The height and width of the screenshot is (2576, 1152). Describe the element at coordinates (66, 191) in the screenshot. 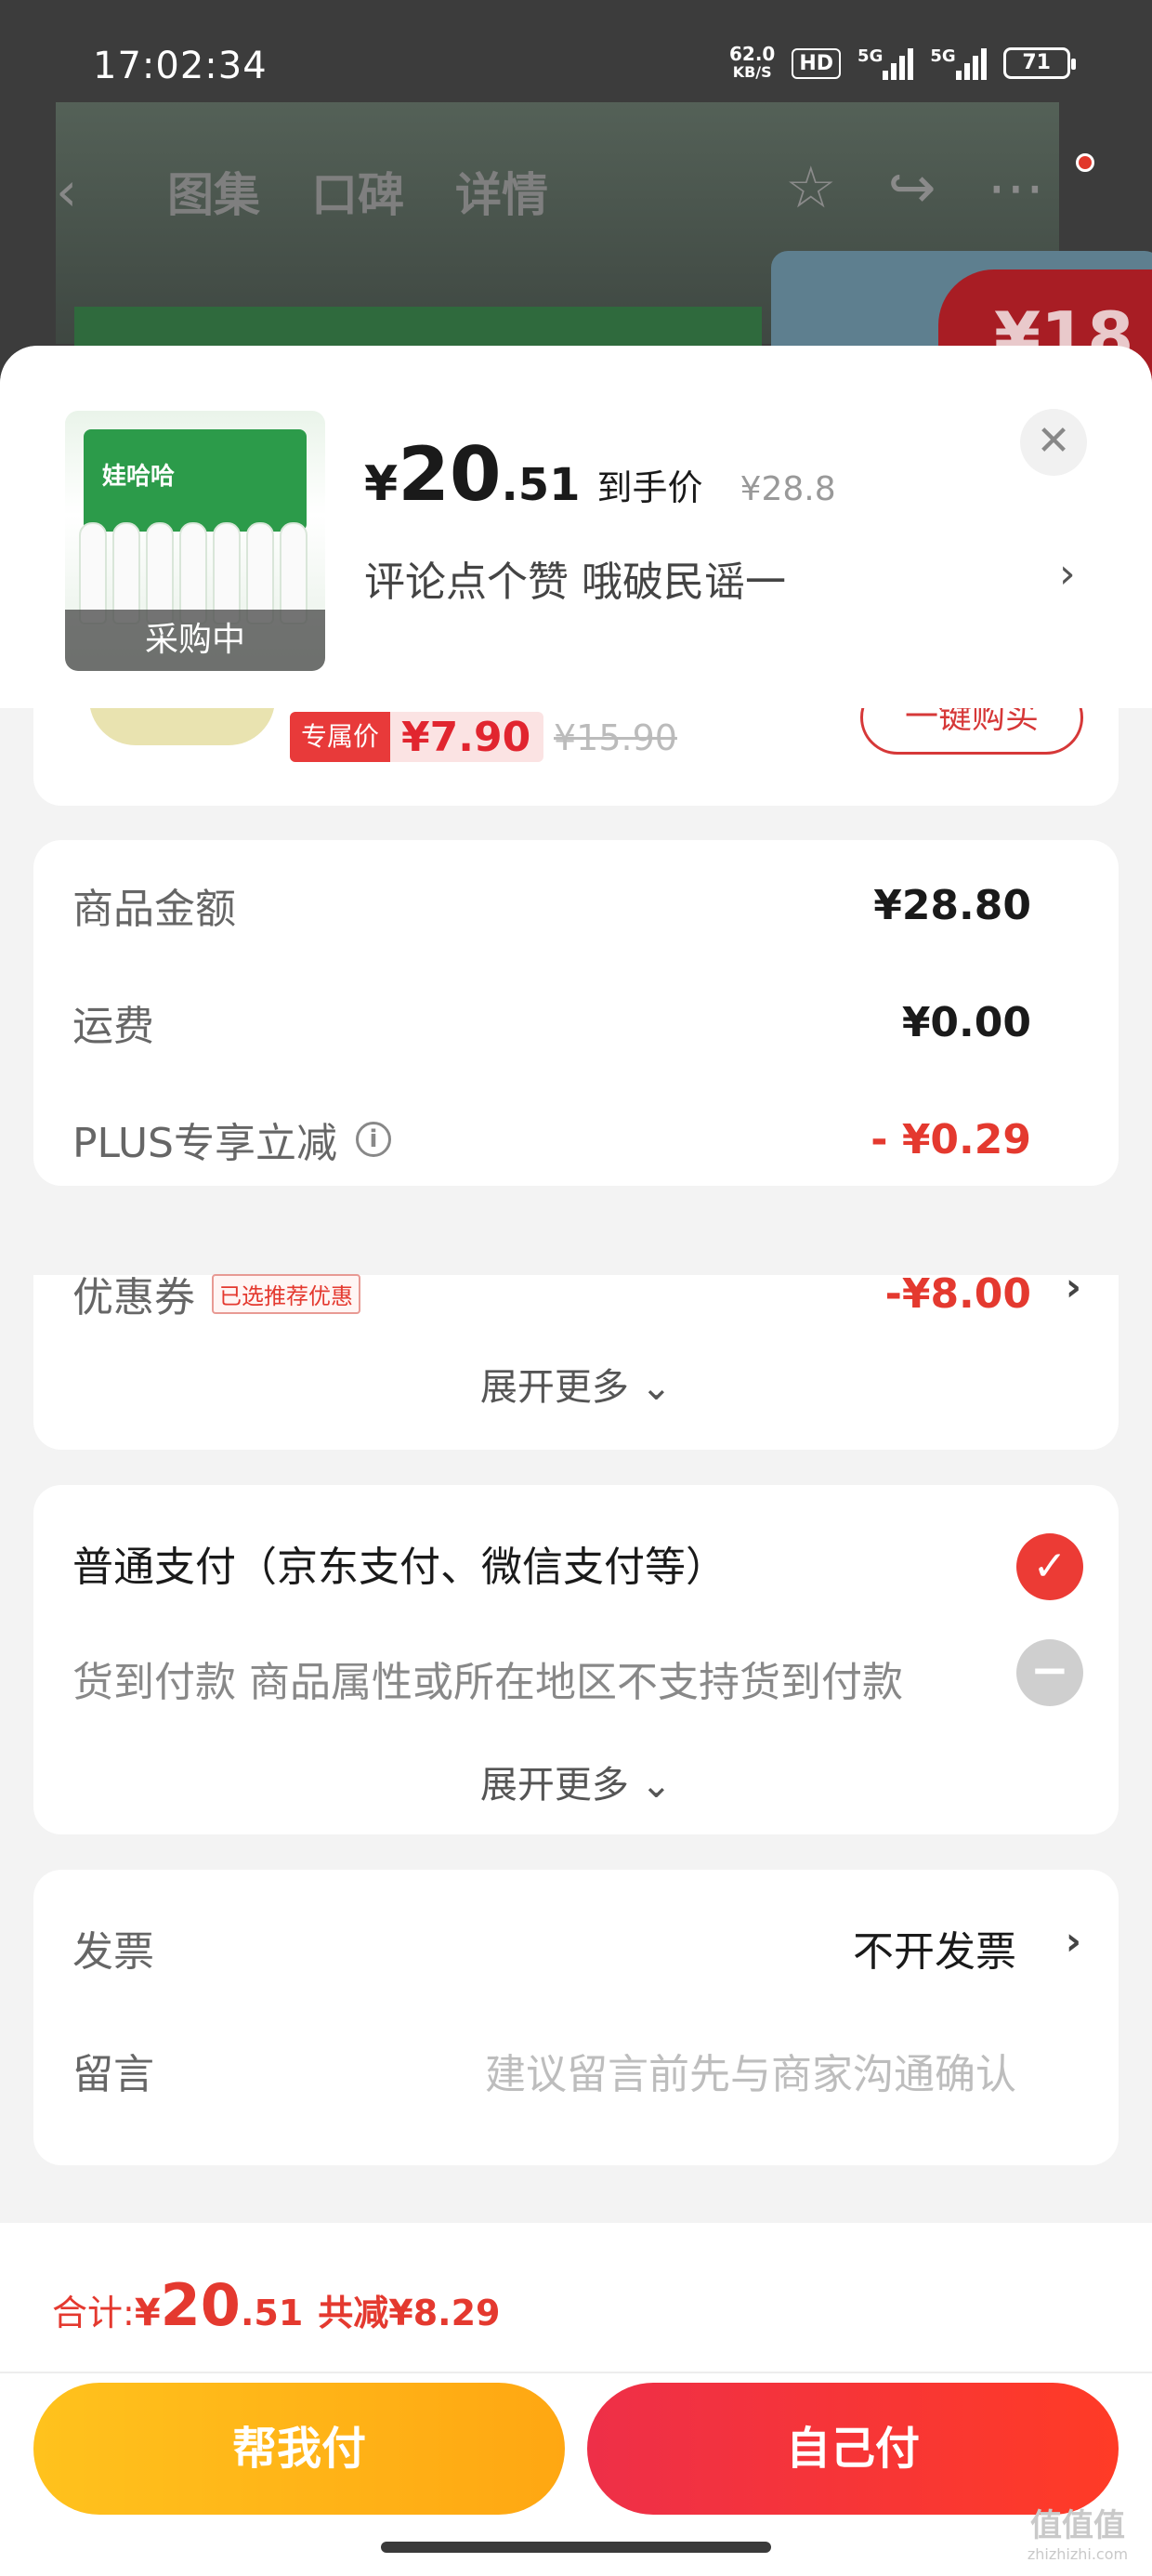

I see `back-icon: ‹` at that location.